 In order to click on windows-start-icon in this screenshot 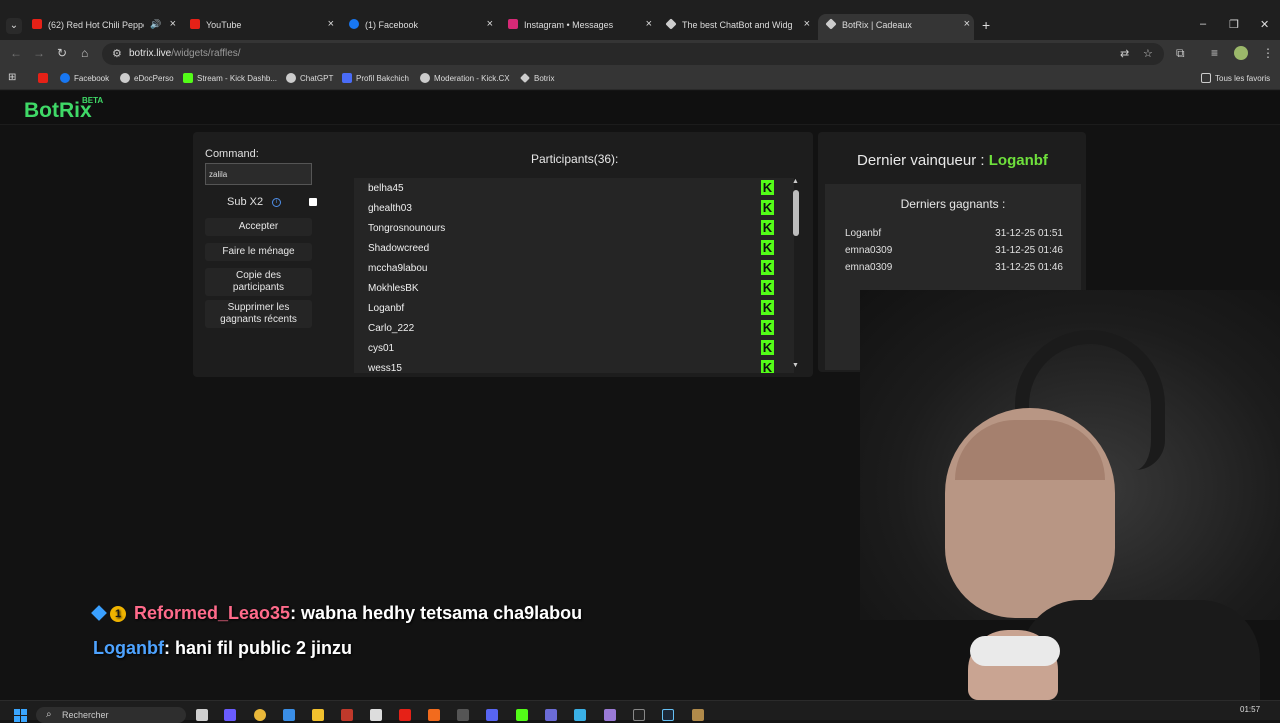, I will do `click(21, 716)`.